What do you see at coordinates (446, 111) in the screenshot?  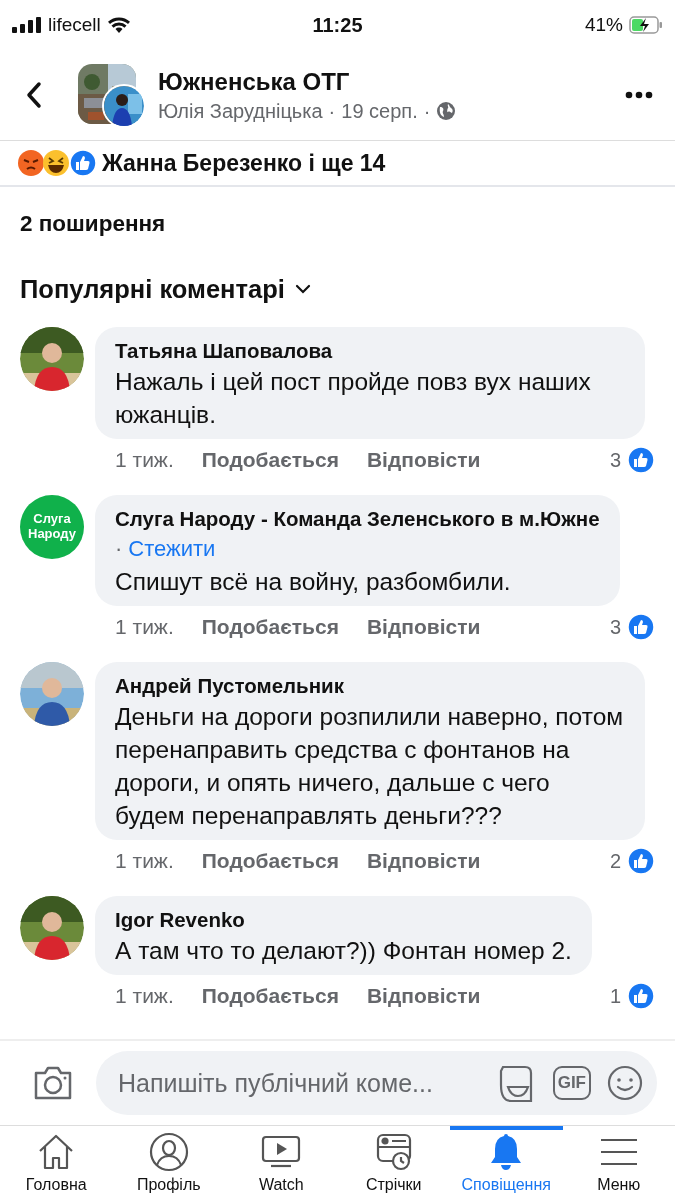 I see `globe-icon` at bounding box center [446, 111].